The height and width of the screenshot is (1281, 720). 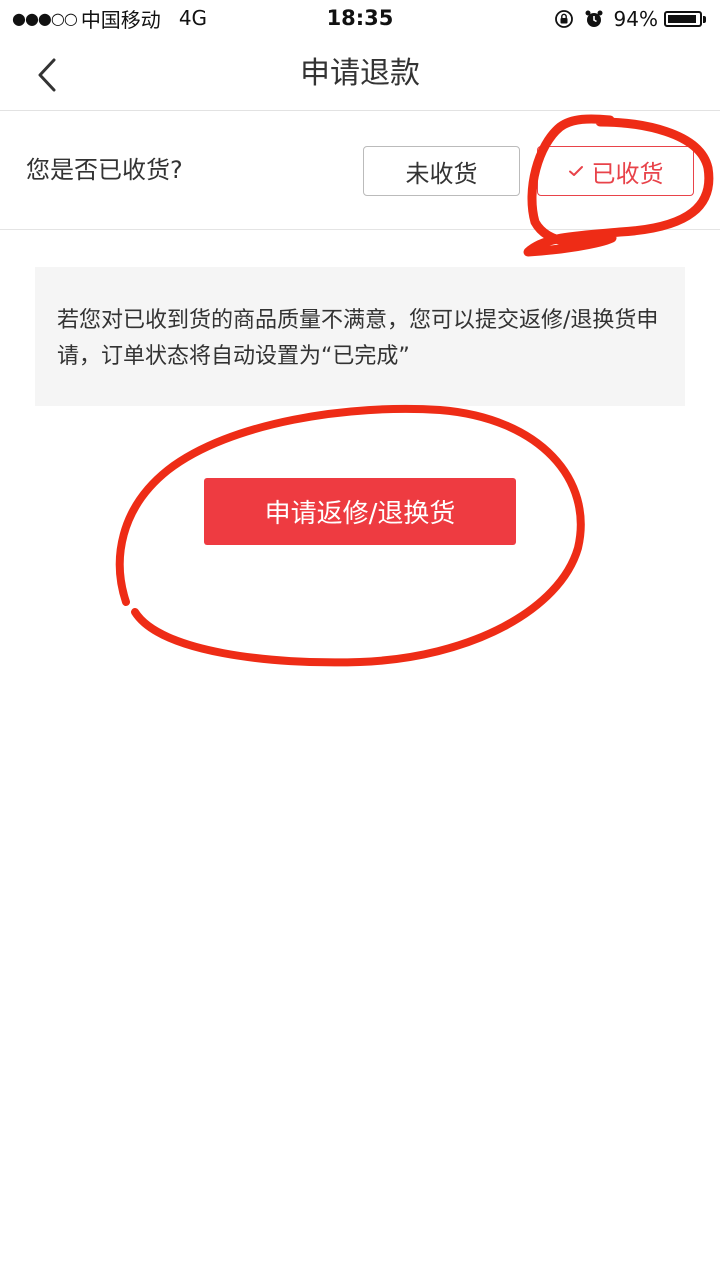 I want to click on received-option: 已收货, so click(x=615, y=171).